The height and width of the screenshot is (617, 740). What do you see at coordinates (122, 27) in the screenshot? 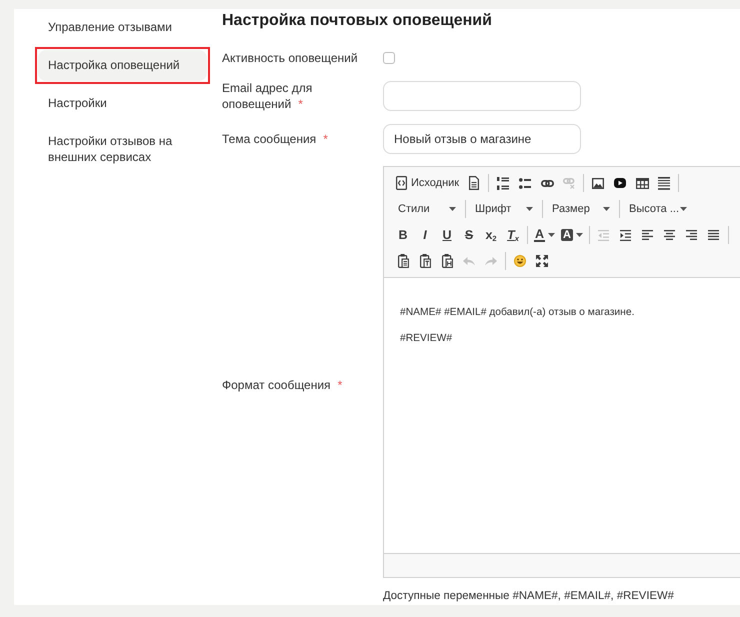
I see `sidebar-item: Управление отзывами` at bounding box center [122, 27].